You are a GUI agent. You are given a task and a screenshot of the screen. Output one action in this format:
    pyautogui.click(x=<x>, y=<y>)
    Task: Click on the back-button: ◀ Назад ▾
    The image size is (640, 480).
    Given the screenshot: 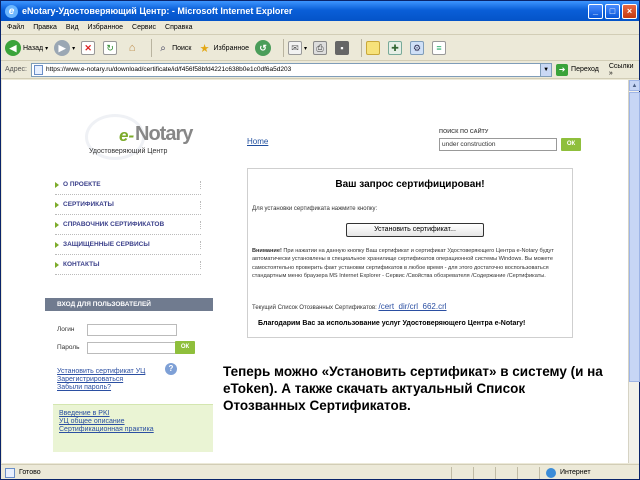 What is the action you would take?
    pyautogui.click(x=26, y=48)
    